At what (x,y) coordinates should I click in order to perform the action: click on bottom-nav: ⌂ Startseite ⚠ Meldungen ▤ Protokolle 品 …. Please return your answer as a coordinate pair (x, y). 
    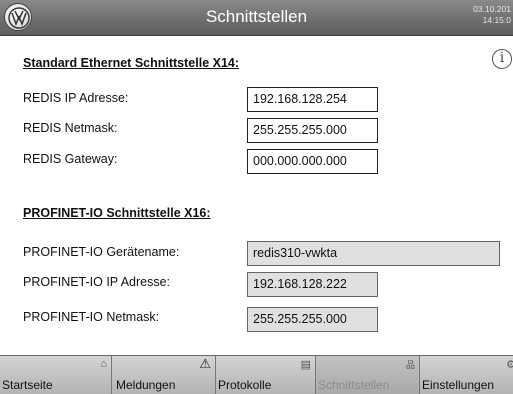
    Looking at the image, I should click on (256, 374).